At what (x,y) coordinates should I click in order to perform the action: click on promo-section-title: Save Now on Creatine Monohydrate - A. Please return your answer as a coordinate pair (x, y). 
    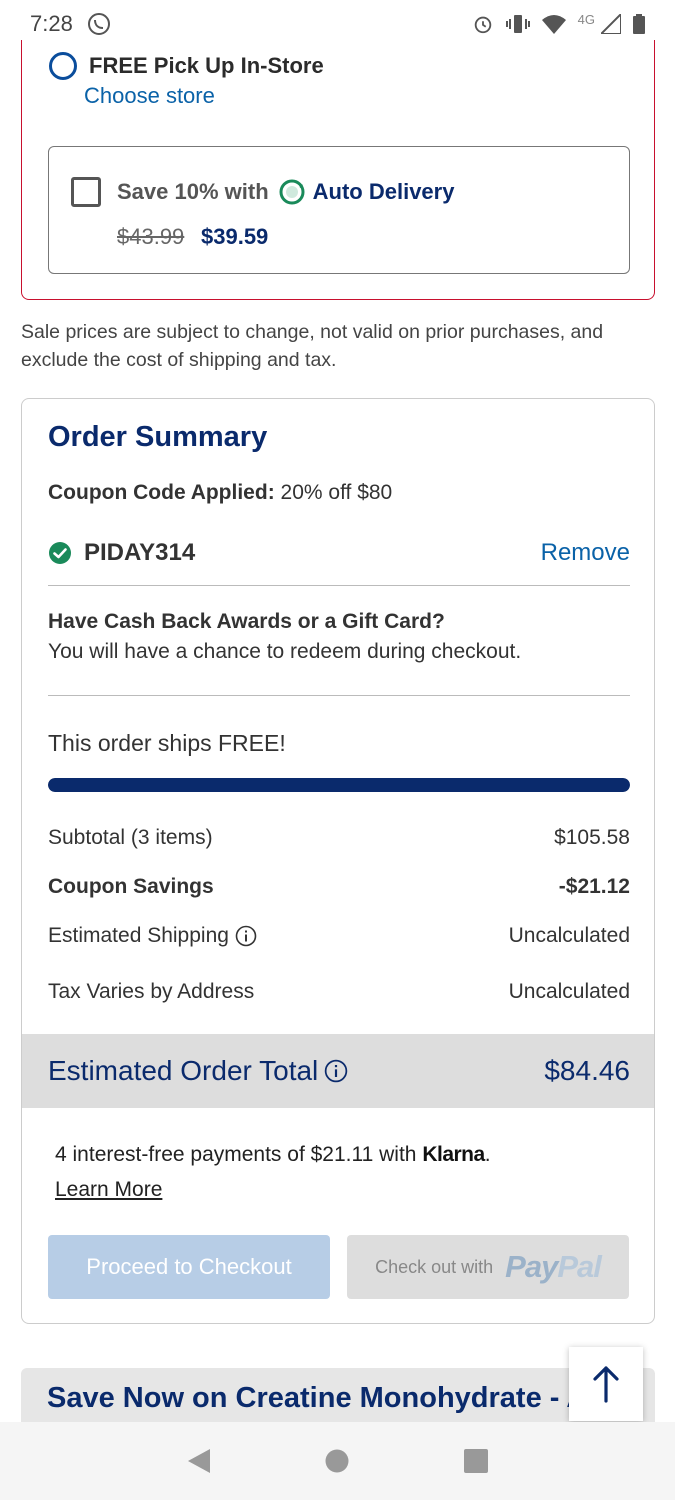
    Looking at the image, I should click on (317, 1398).